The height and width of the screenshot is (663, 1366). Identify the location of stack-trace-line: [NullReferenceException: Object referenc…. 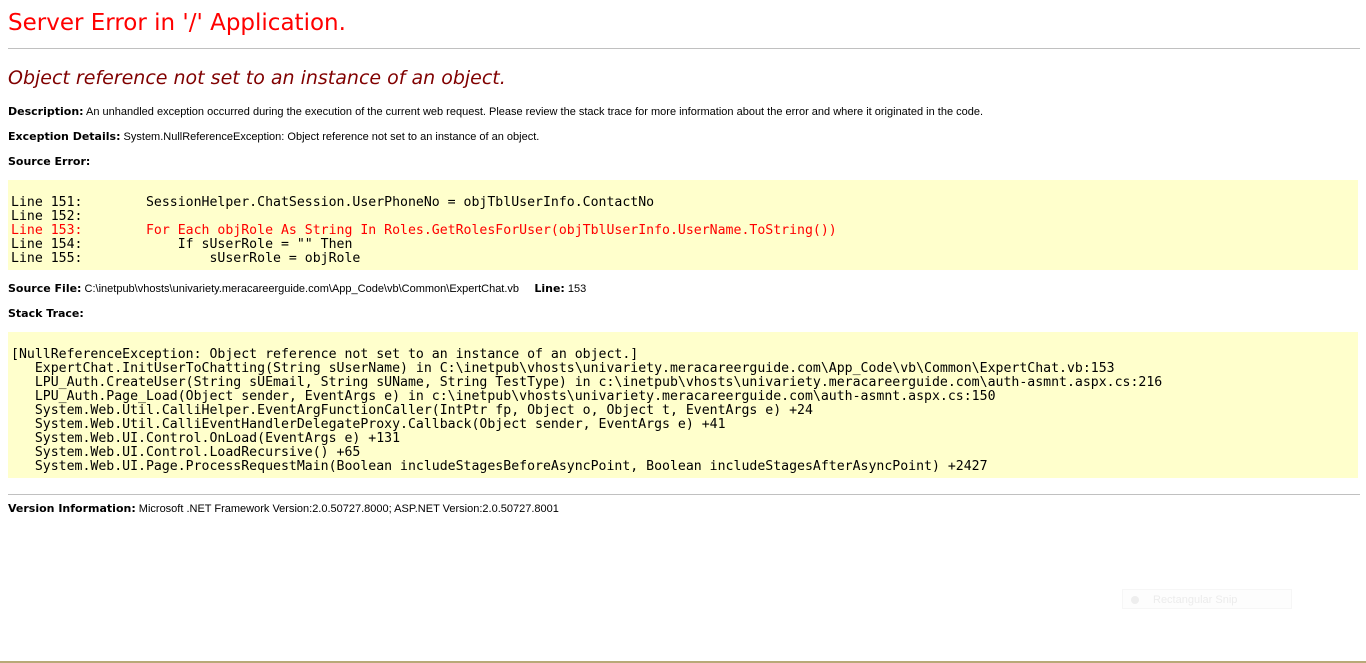
(325, 354).